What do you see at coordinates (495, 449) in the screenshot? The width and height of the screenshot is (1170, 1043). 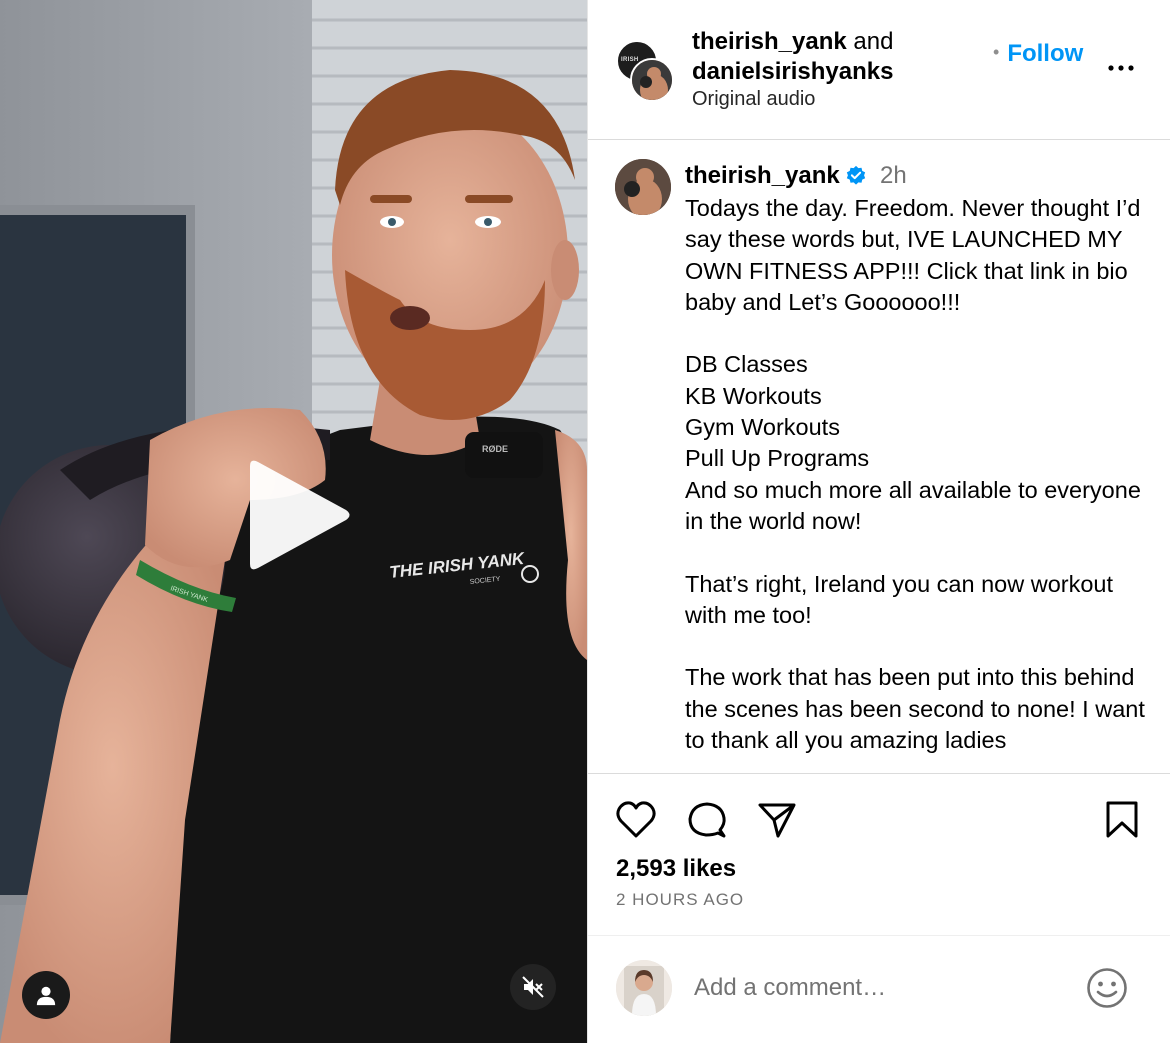 I see `svg-text: RØDE` at bounding box center [495, 449].